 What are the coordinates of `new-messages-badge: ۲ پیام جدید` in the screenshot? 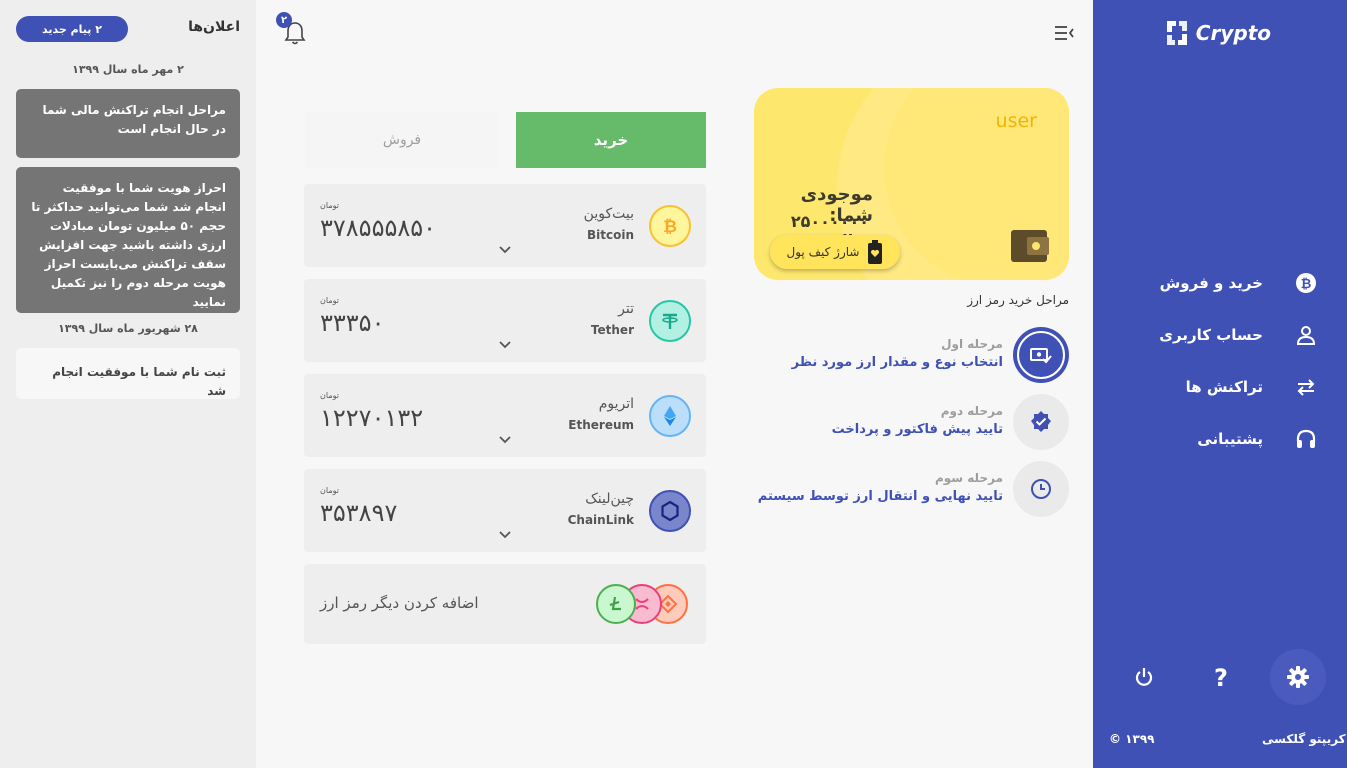 It's located at (72, 29).